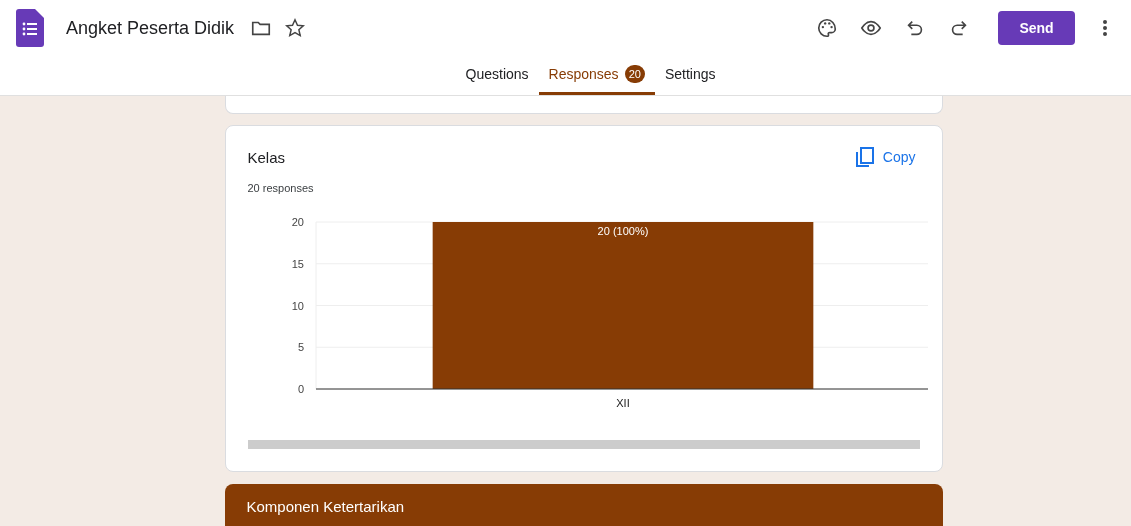  I want to click on section-title: Komponen Ketertarikan, so click(325, 506).